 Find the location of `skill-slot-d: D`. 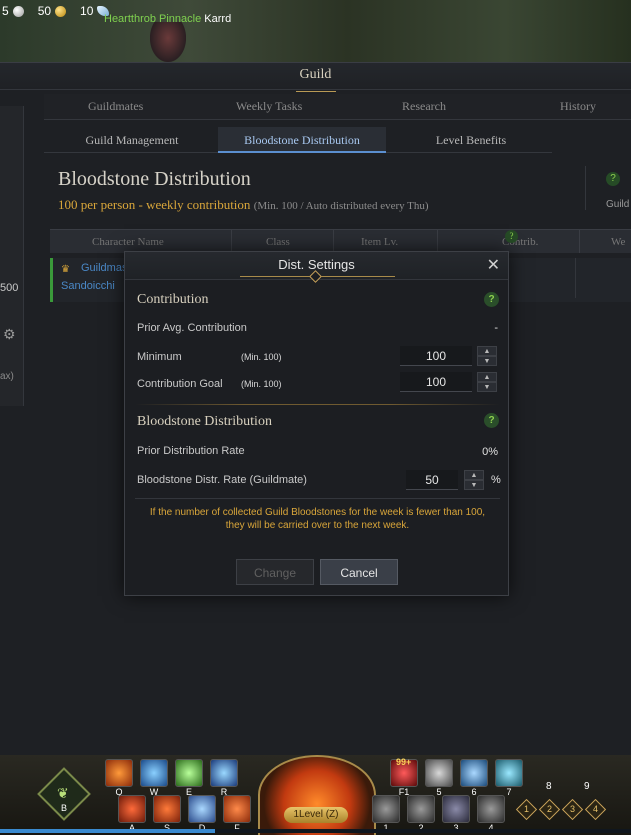

skill-slot-d: D is located at coordinates (202, 814).